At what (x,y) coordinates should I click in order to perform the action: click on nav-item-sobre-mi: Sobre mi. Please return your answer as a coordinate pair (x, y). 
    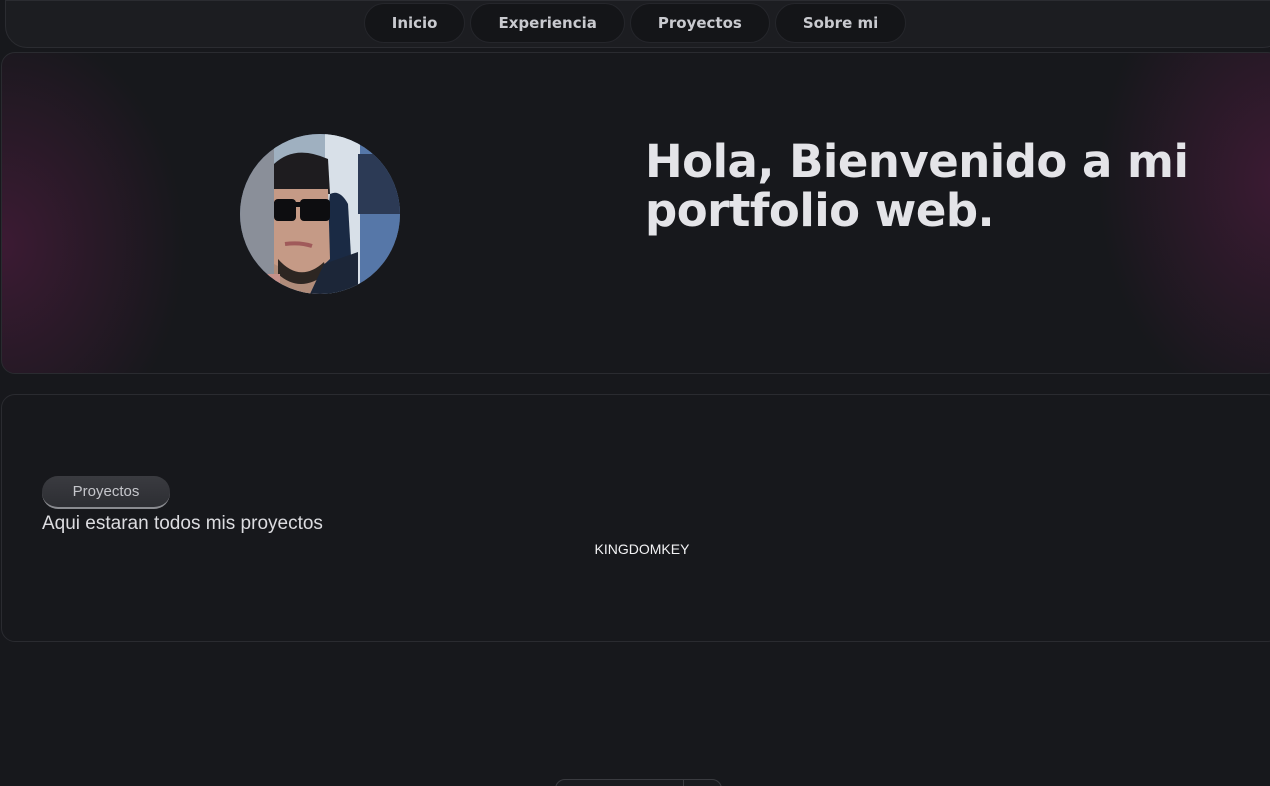
    Looking at the image, I should click on (840, 23).